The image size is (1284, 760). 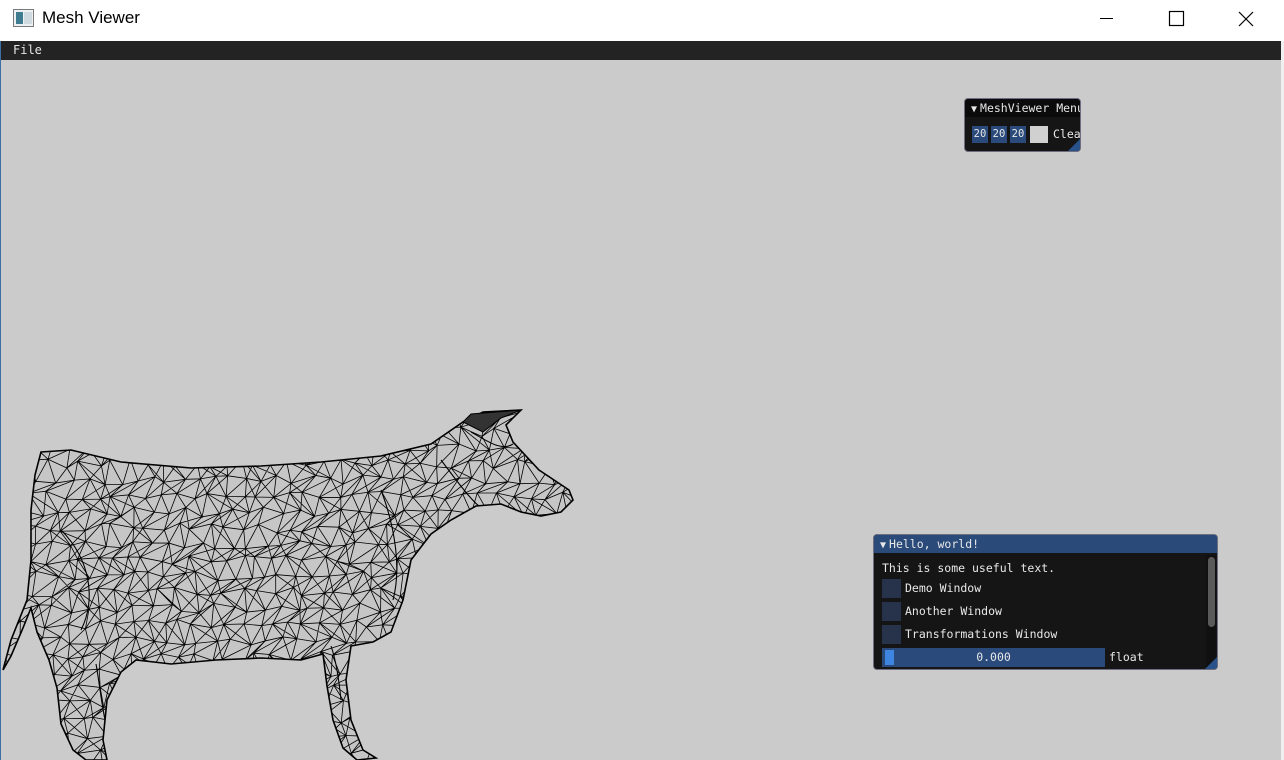 What do you see at coordinates (1211, 592) in the screenshot?
I see `scrollbar-thumb` at bounding box center [1211, 592].